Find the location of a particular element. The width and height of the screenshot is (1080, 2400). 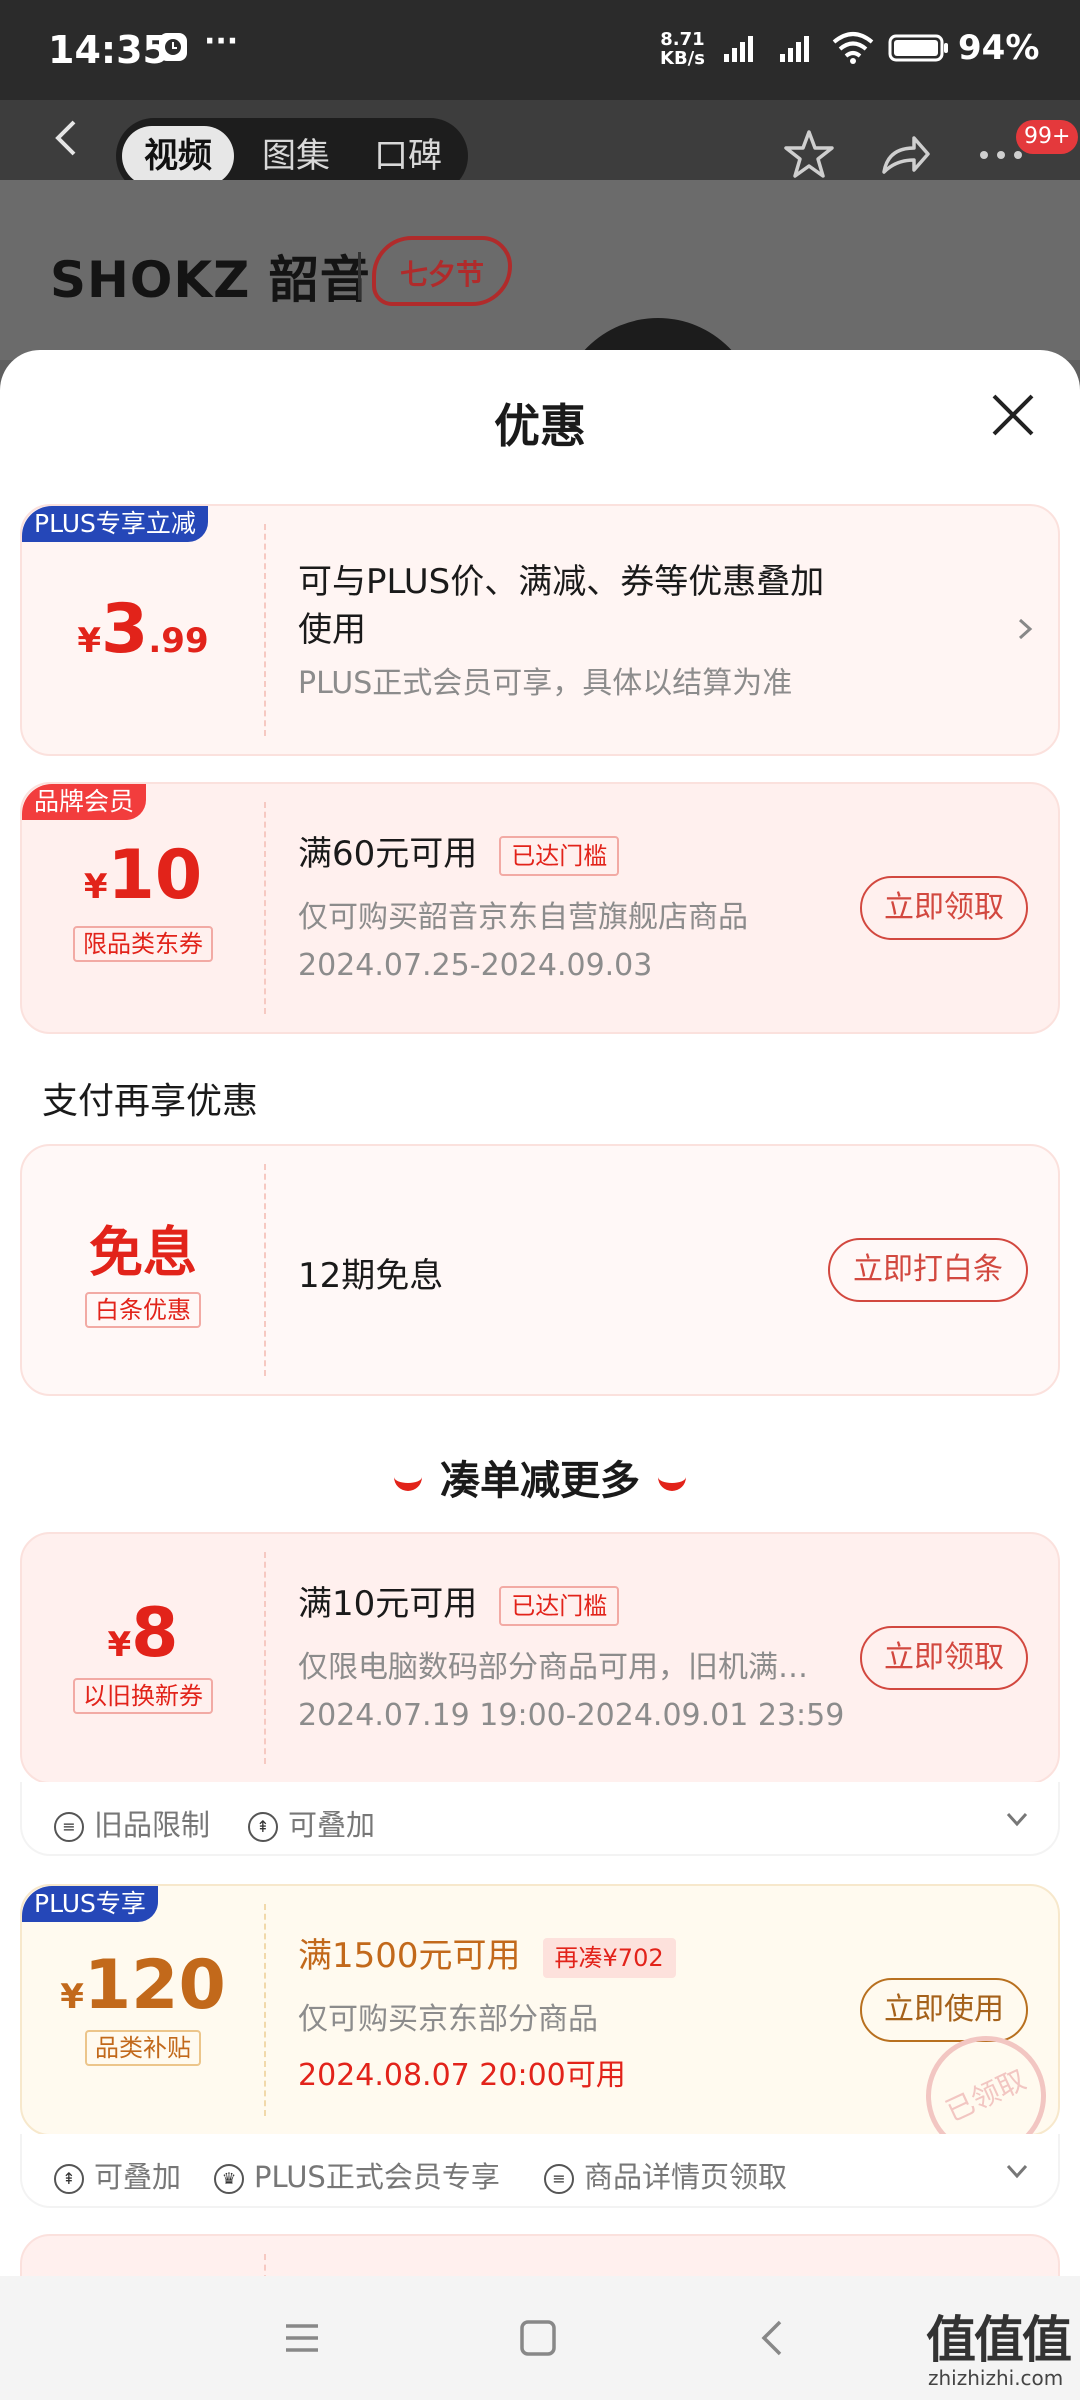

decor-smile-right-icon is located at coordinates (672, 1483).